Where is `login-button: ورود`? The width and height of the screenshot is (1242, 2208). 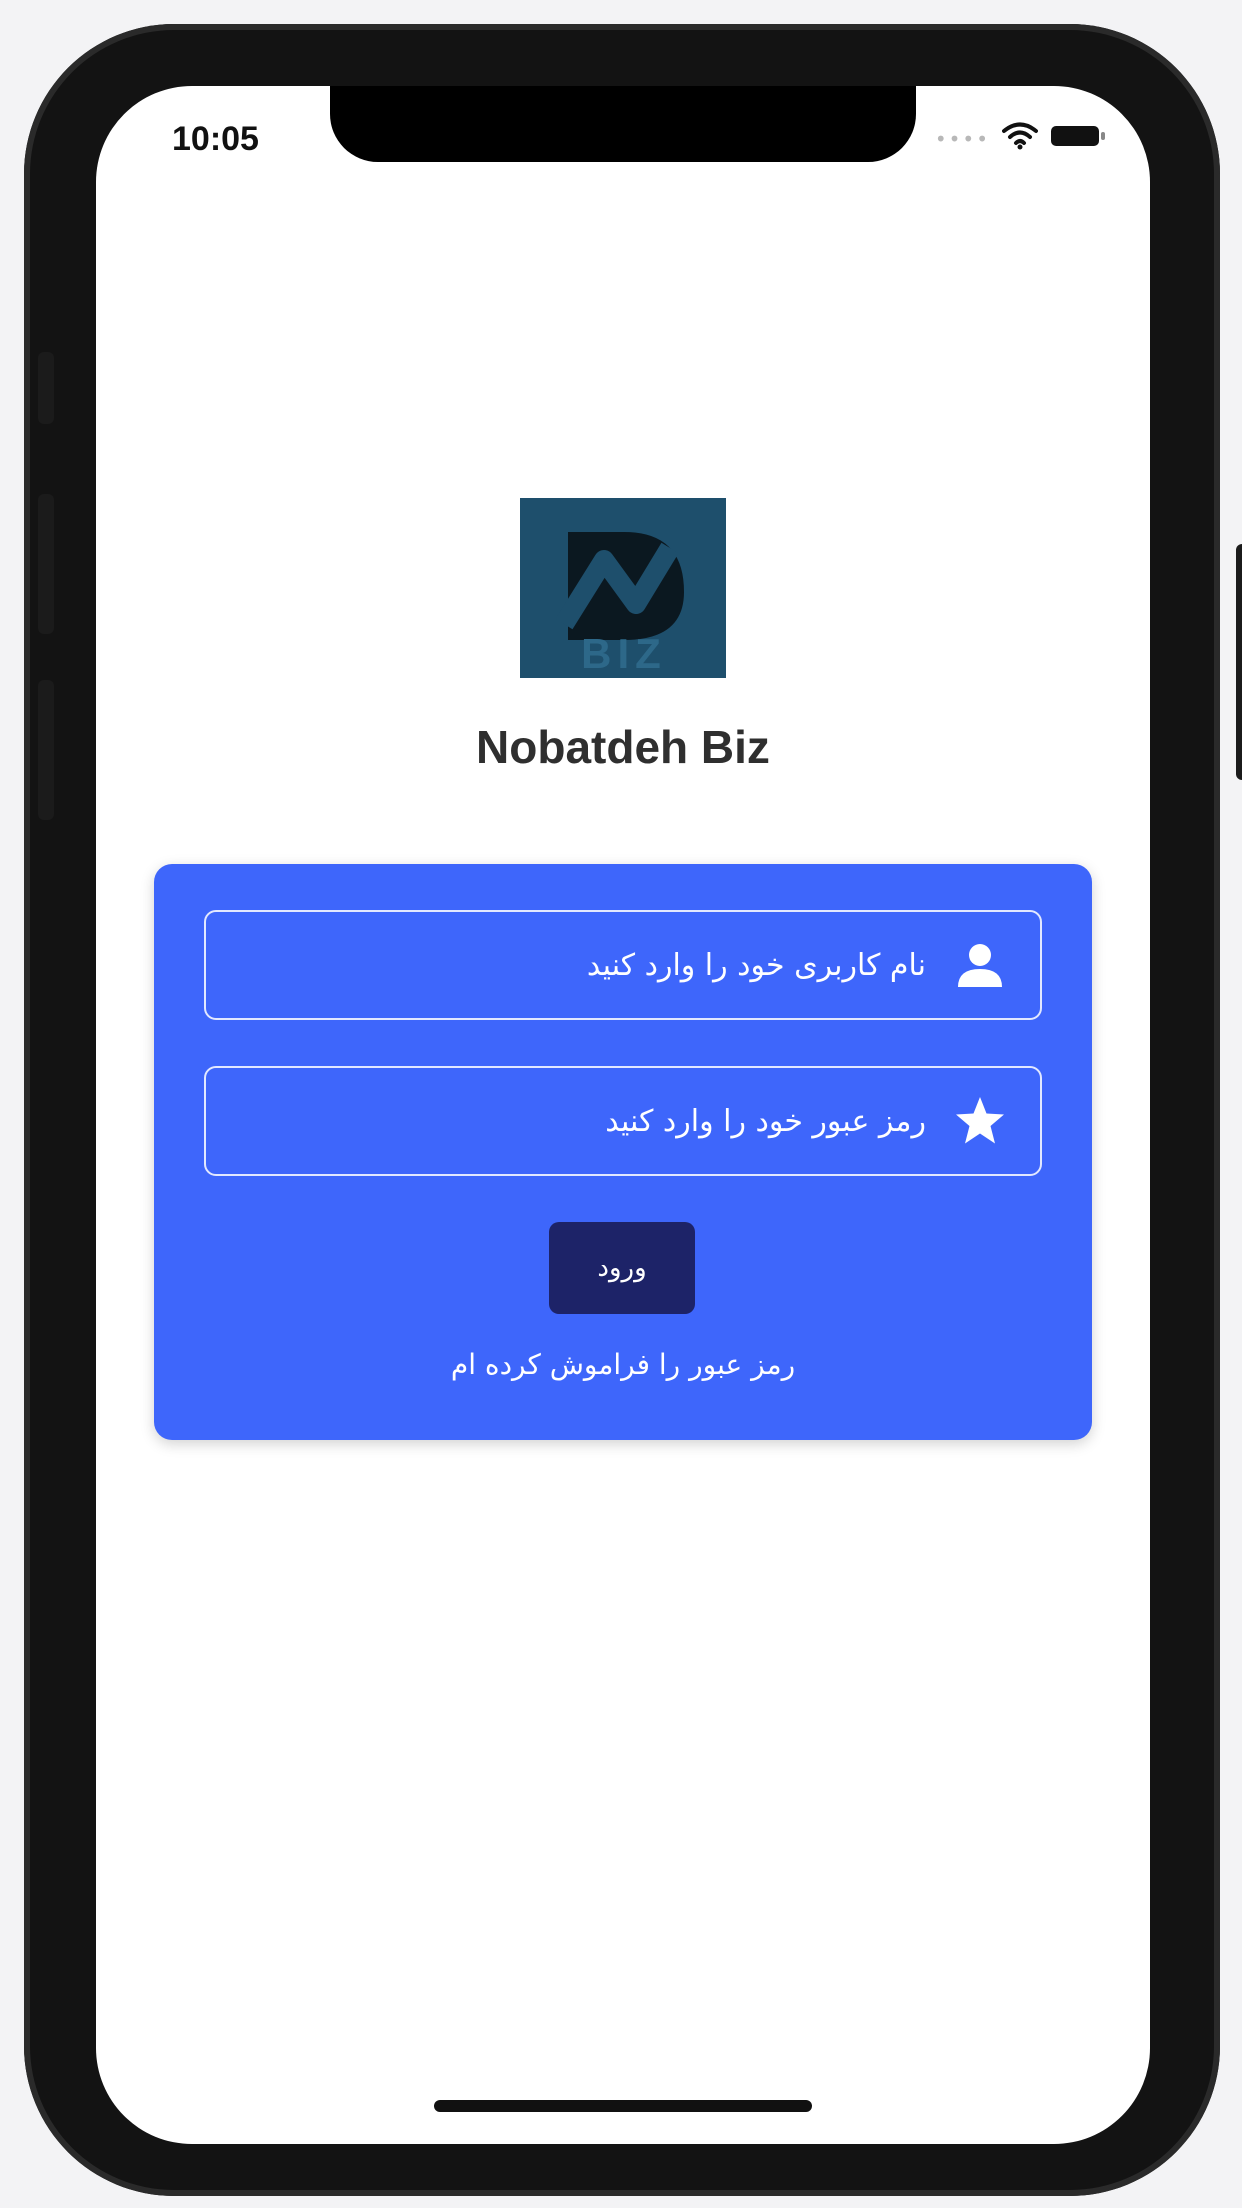 login-button: ورود is located at coordinates (622, 1268).